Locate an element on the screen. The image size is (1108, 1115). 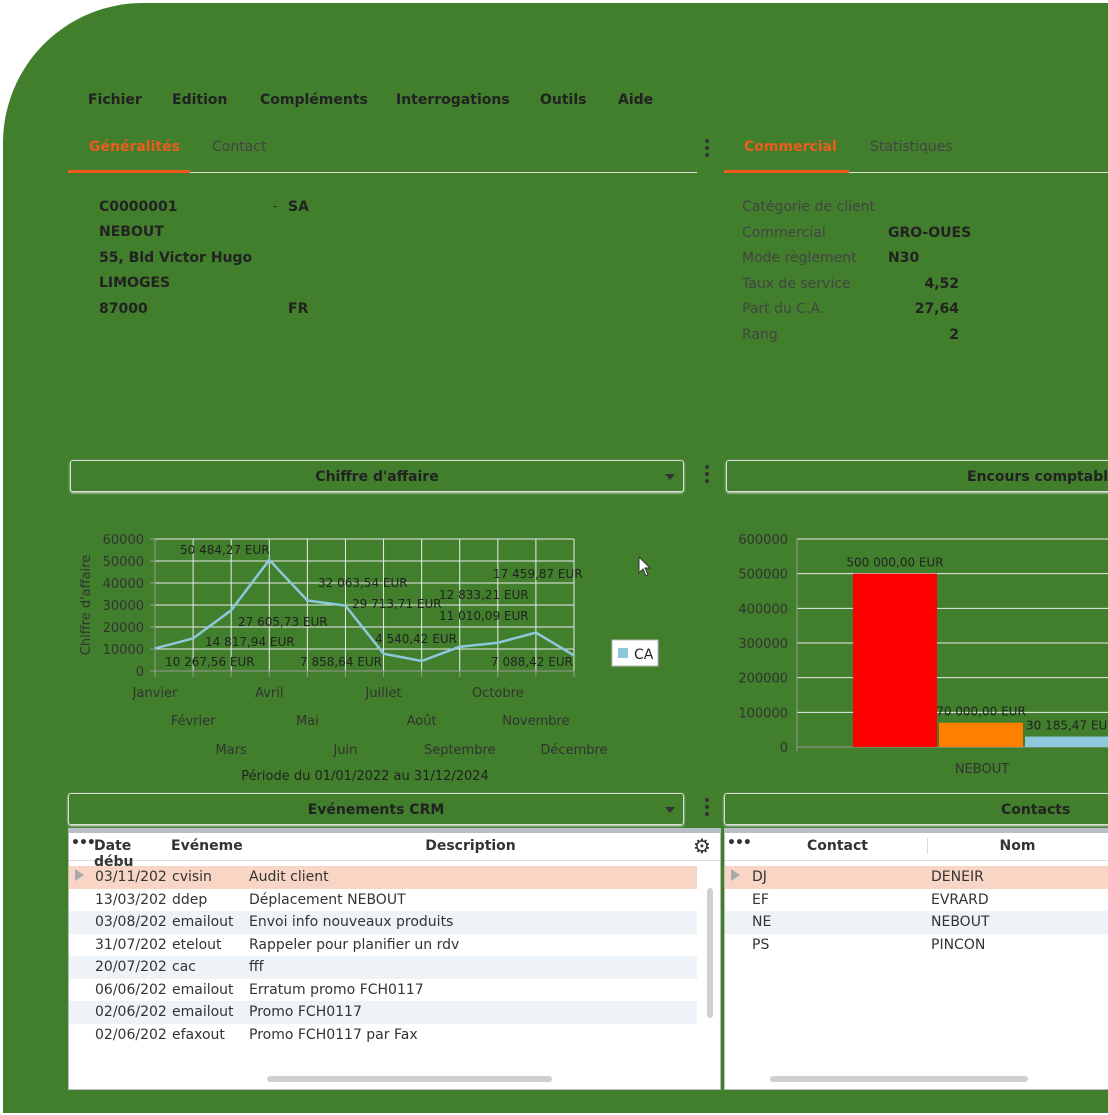
menu-complements: Compléments is located at coordinates (314, 100).